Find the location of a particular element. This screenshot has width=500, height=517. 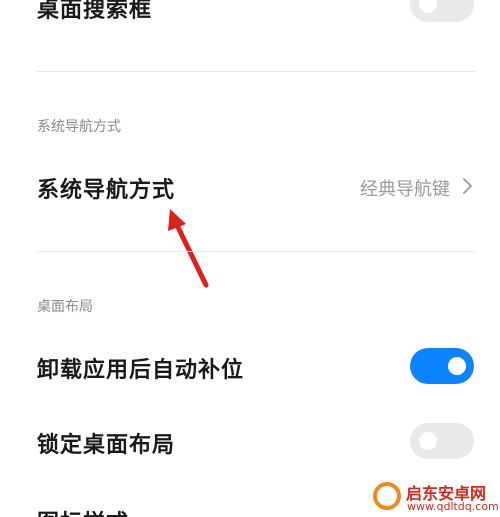

watermark: 启东安卓网 www.qdltdq.com is located at coordinates (435, 497).